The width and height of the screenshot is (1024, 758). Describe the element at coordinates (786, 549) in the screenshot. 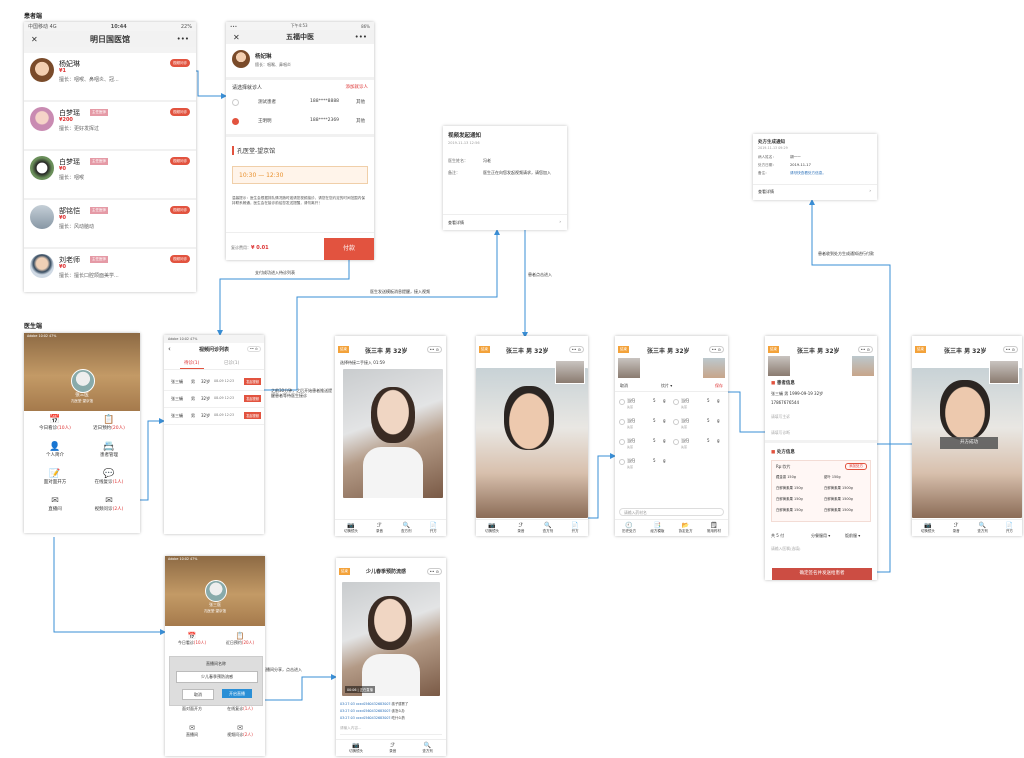

I see `advice-field: 请输入医嘱(选填)` at that location.